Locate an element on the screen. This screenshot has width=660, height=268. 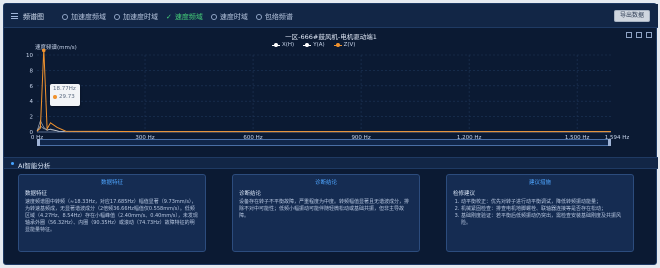
series-line-Y(A) is located at coordinates (323, 128).